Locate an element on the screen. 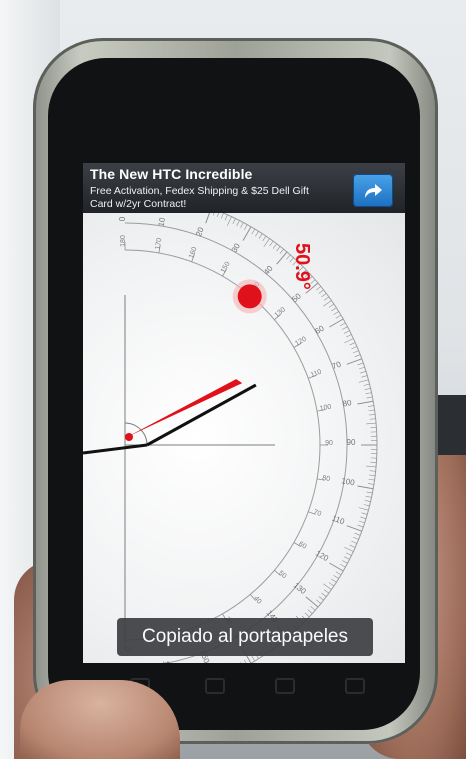 The width and height of the screenshot is (466, 759). ad-share-button is located at coordinates (373, 190).